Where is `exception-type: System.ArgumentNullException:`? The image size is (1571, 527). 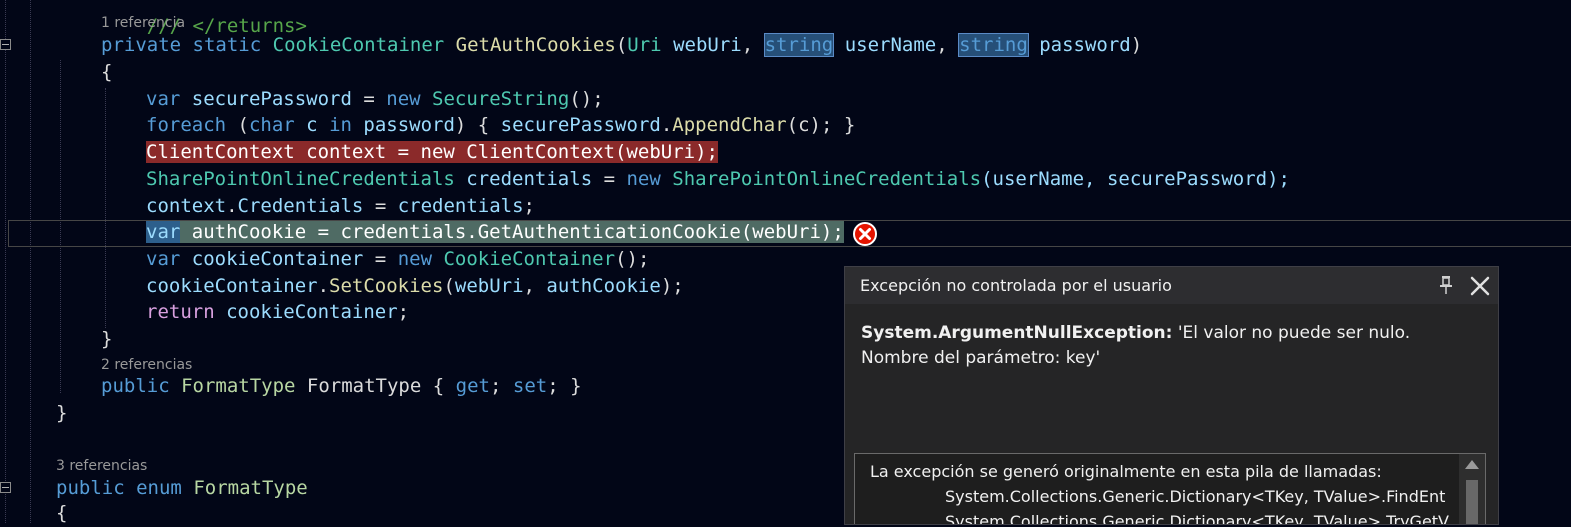
exception-type: System.ArgumentNullException: is located at coordinates (1017, 333).